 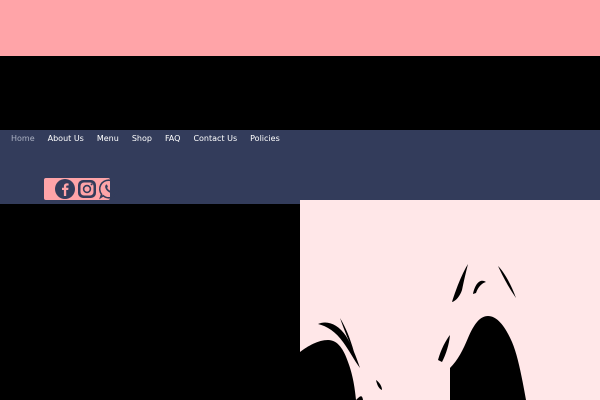 I want to click on nav-item-about-us: About Us, so click(x=66, y=139).